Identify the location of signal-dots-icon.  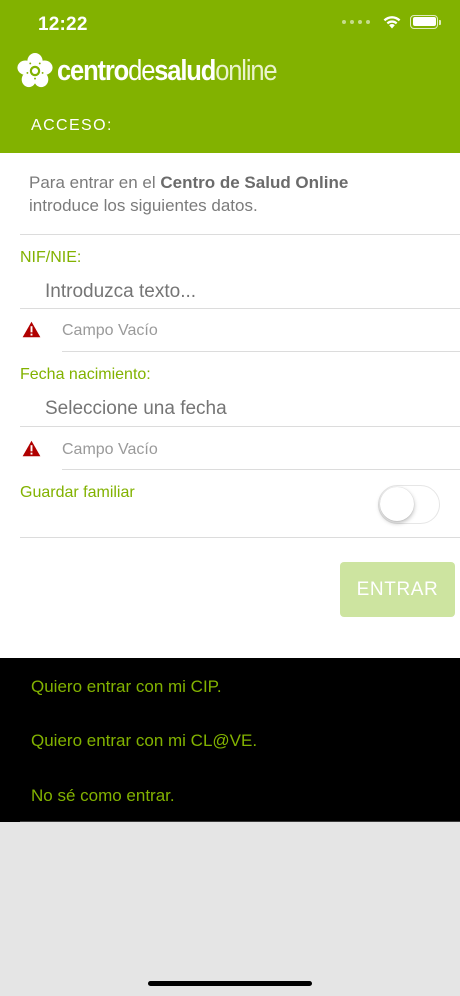
(356, 21).